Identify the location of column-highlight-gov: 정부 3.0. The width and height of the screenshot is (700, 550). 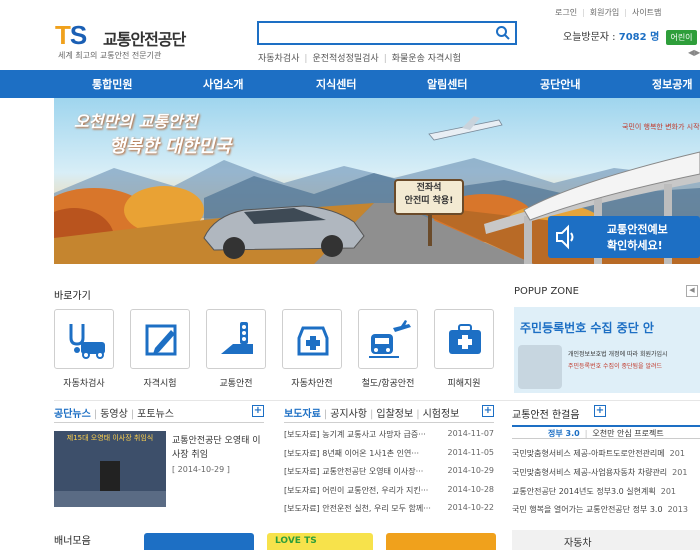
(564, 433).